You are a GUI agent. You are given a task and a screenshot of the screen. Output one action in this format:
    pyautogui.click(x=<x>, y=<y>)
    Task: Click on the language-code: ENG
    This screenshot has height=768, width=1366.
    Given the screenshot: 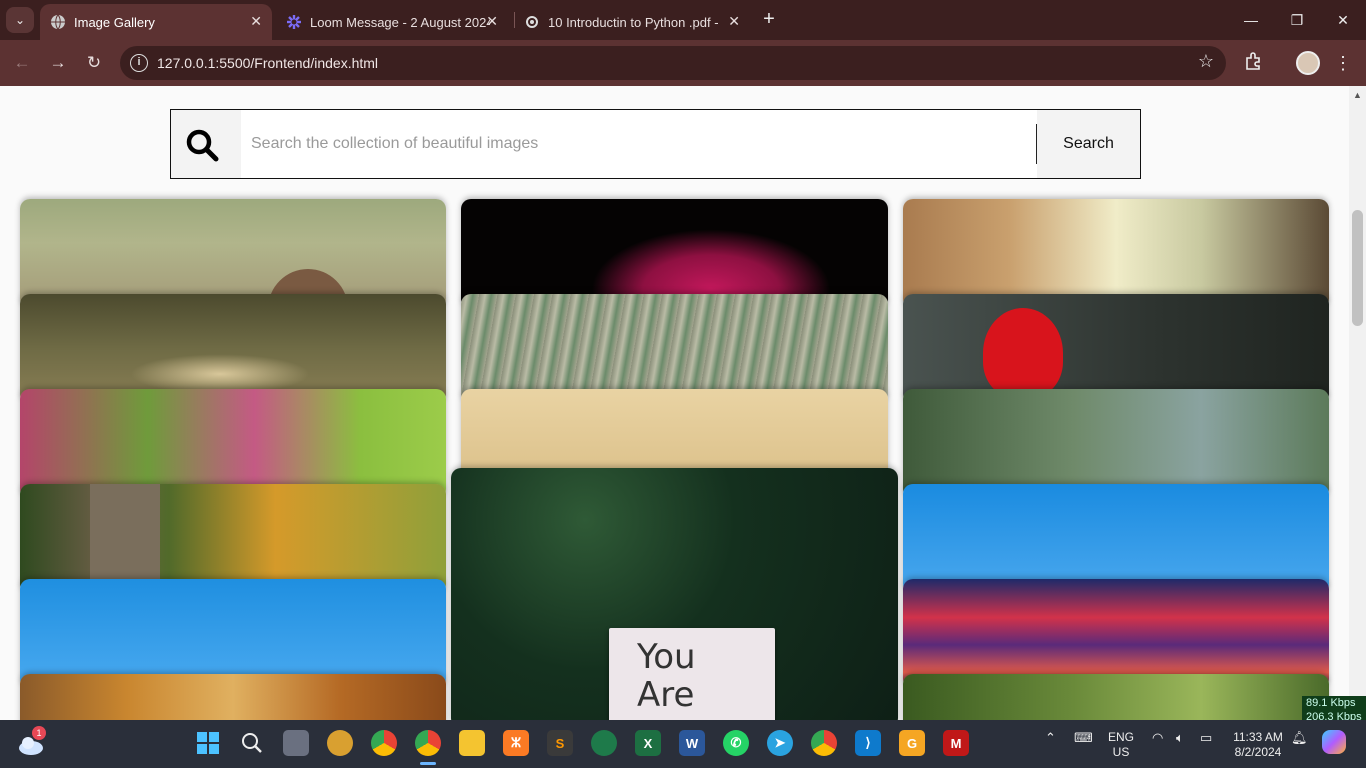 What is the action you would take?
    pyautogui.click(x=1121, y=737)
    